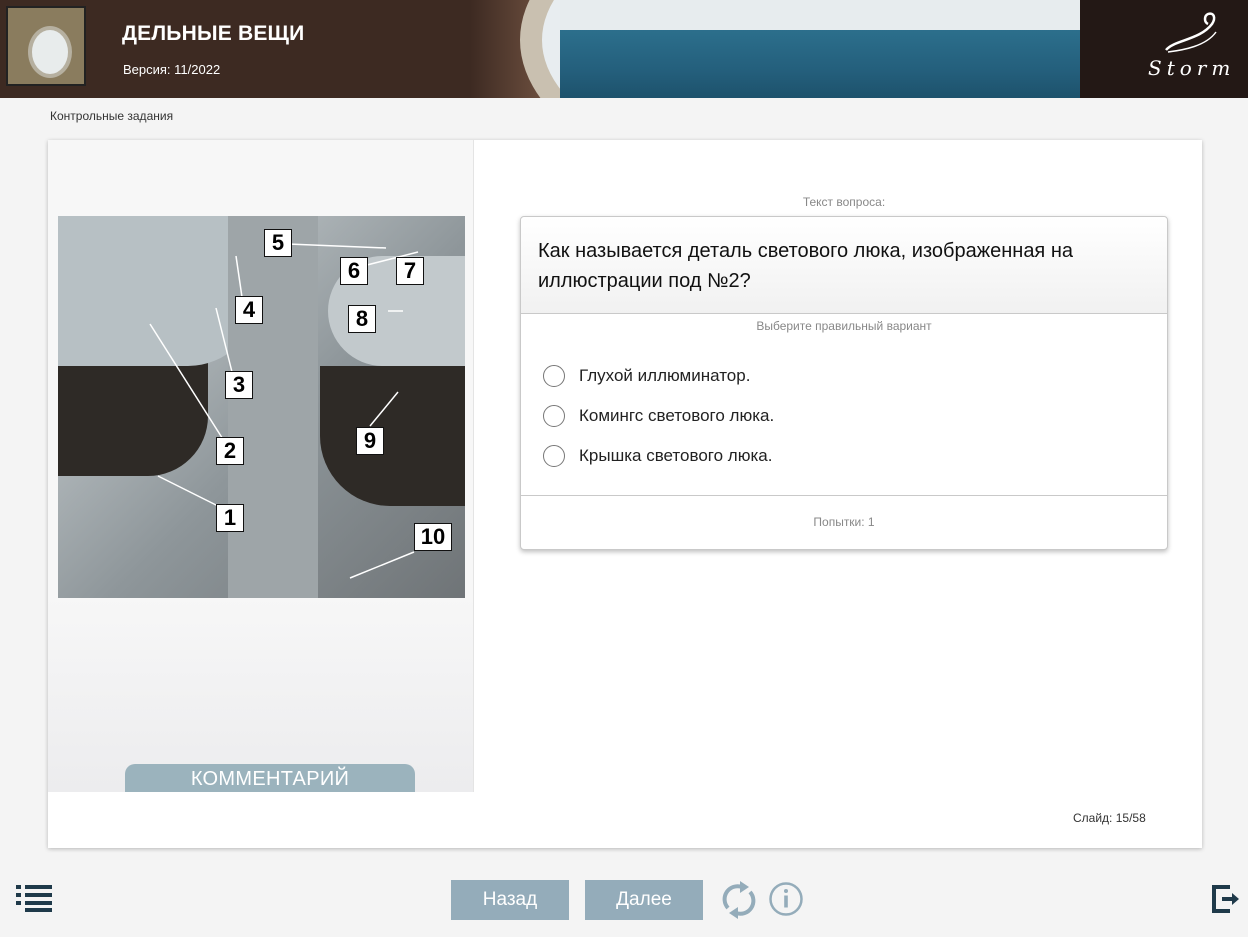 The width and height of the screenshot is (1248, 937). I want to click on comment-button: КОММЕНТАРИЙ, so click(270, 778).